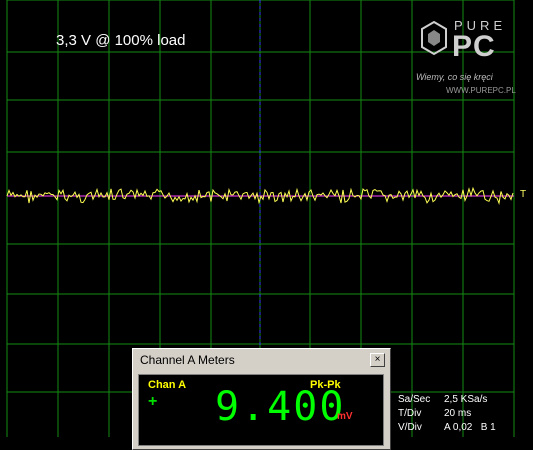 The height and width of the screenshot is (450, 533). I want to click on trigger-marker: T, so click(523, 194).